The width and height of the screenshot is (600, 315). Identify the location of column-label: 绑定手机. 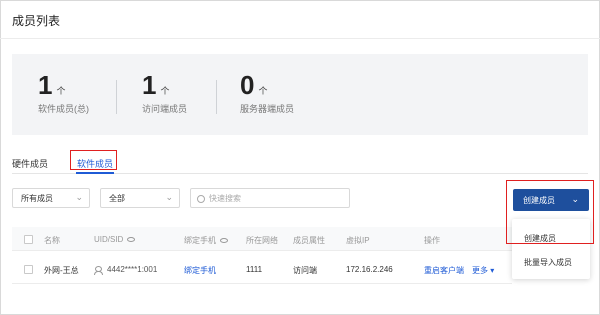
(200, 240).